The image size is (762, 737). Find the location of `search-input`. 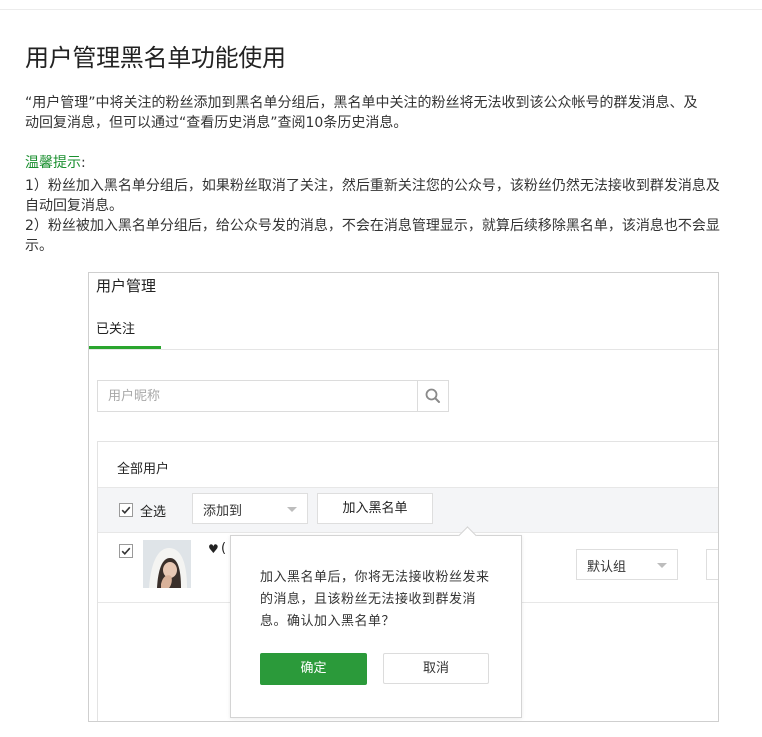

search-input is located at coordinates (257, 396).